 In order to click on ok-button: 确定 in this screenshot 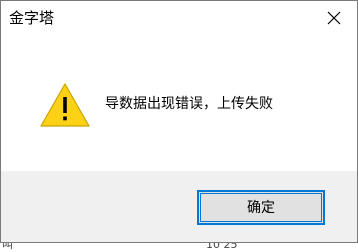, I will do `click(261, 207)`.